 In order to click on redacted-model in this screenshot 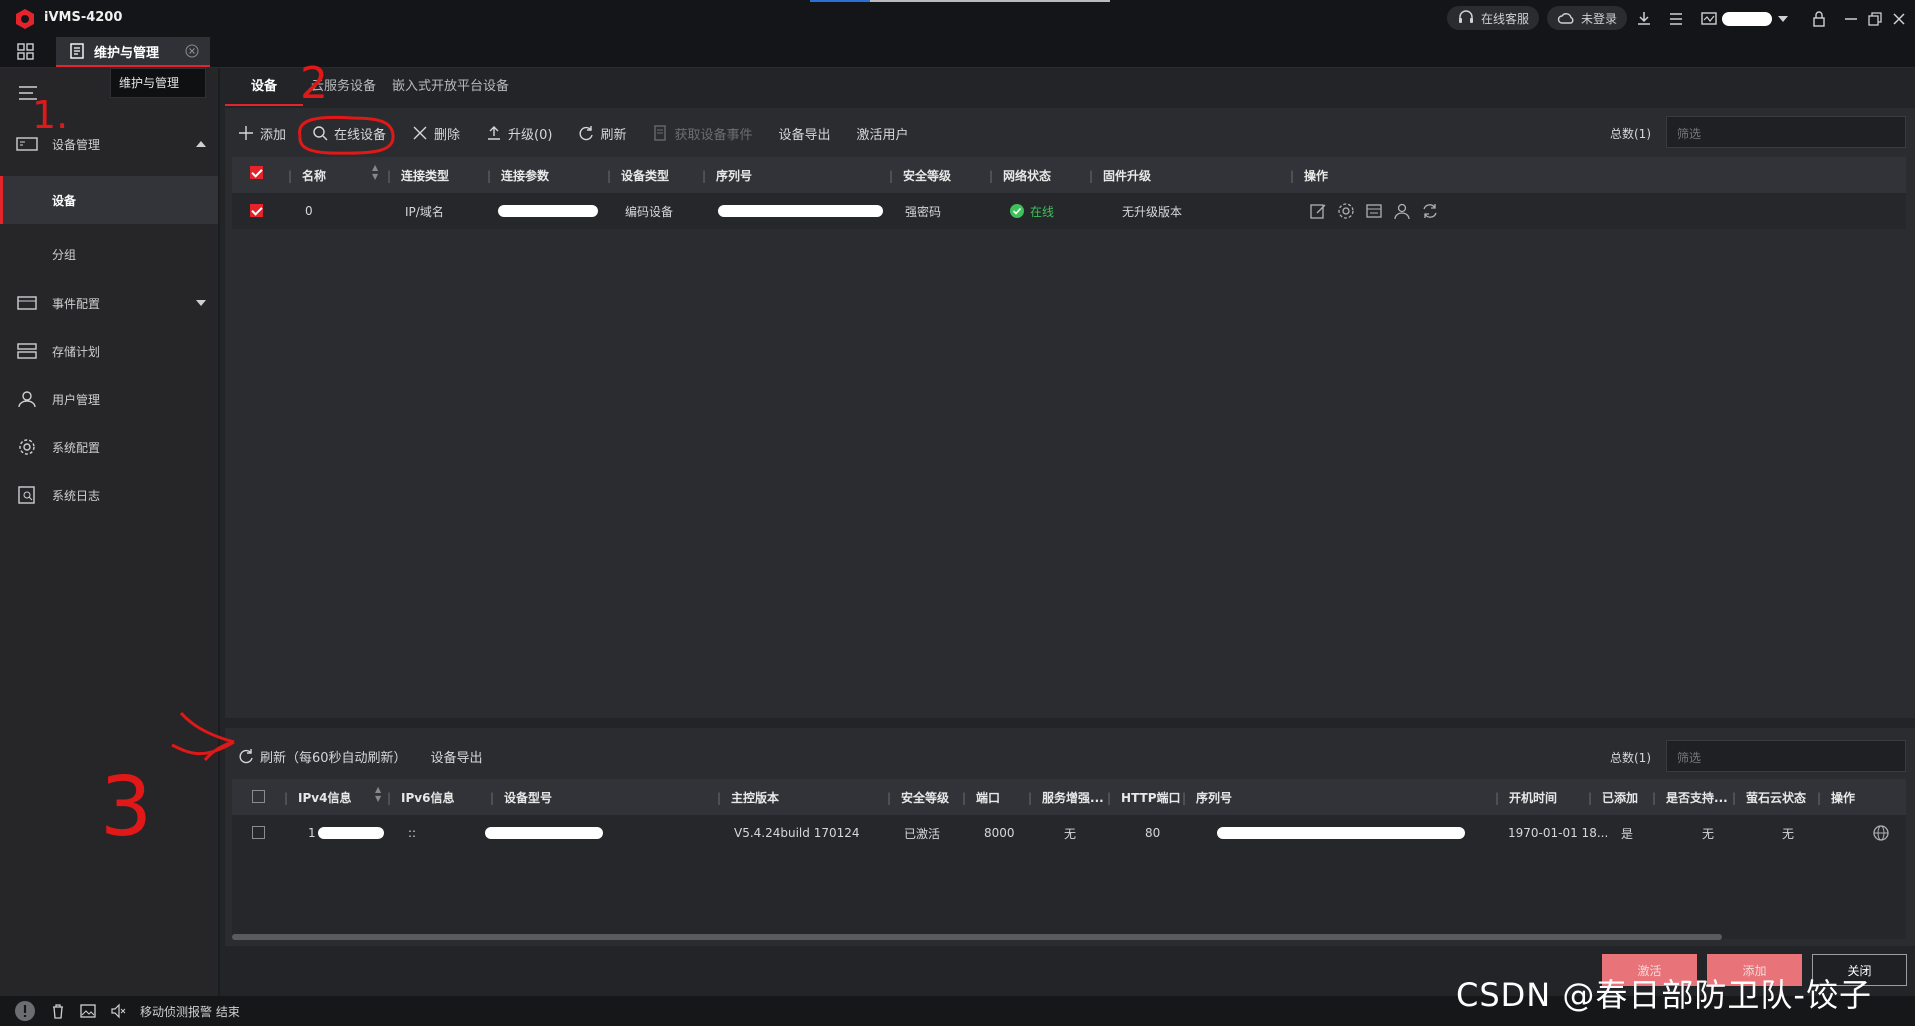, I will do `click(544, 833)`.